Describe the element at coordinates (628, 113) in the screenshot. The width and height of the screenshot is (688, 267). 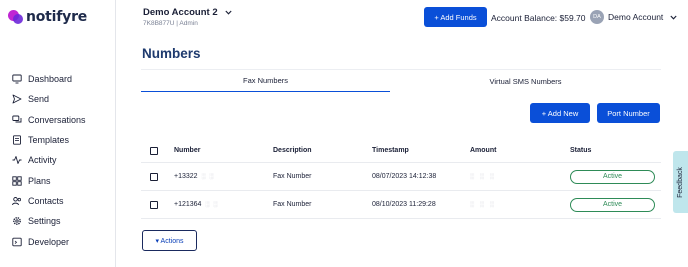
I see `port-number-button: Port Number` at that location.